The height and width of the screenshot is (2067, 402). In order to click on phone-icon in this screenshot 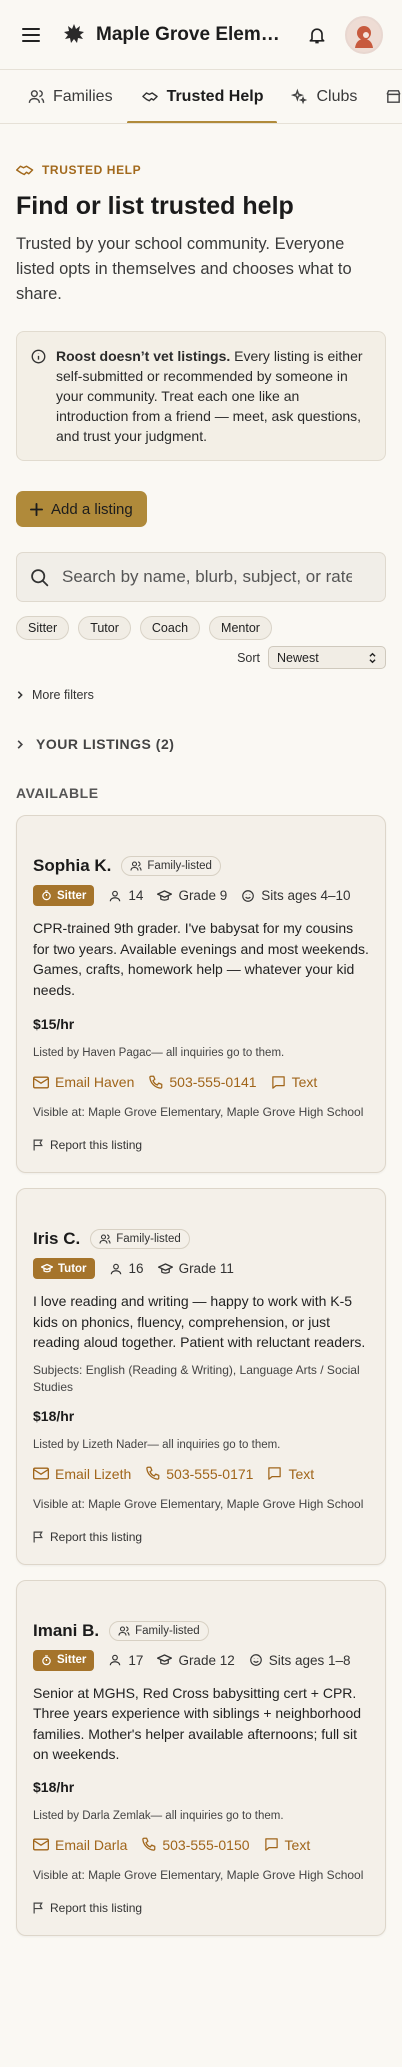, I will do `click(152, 1473)`.